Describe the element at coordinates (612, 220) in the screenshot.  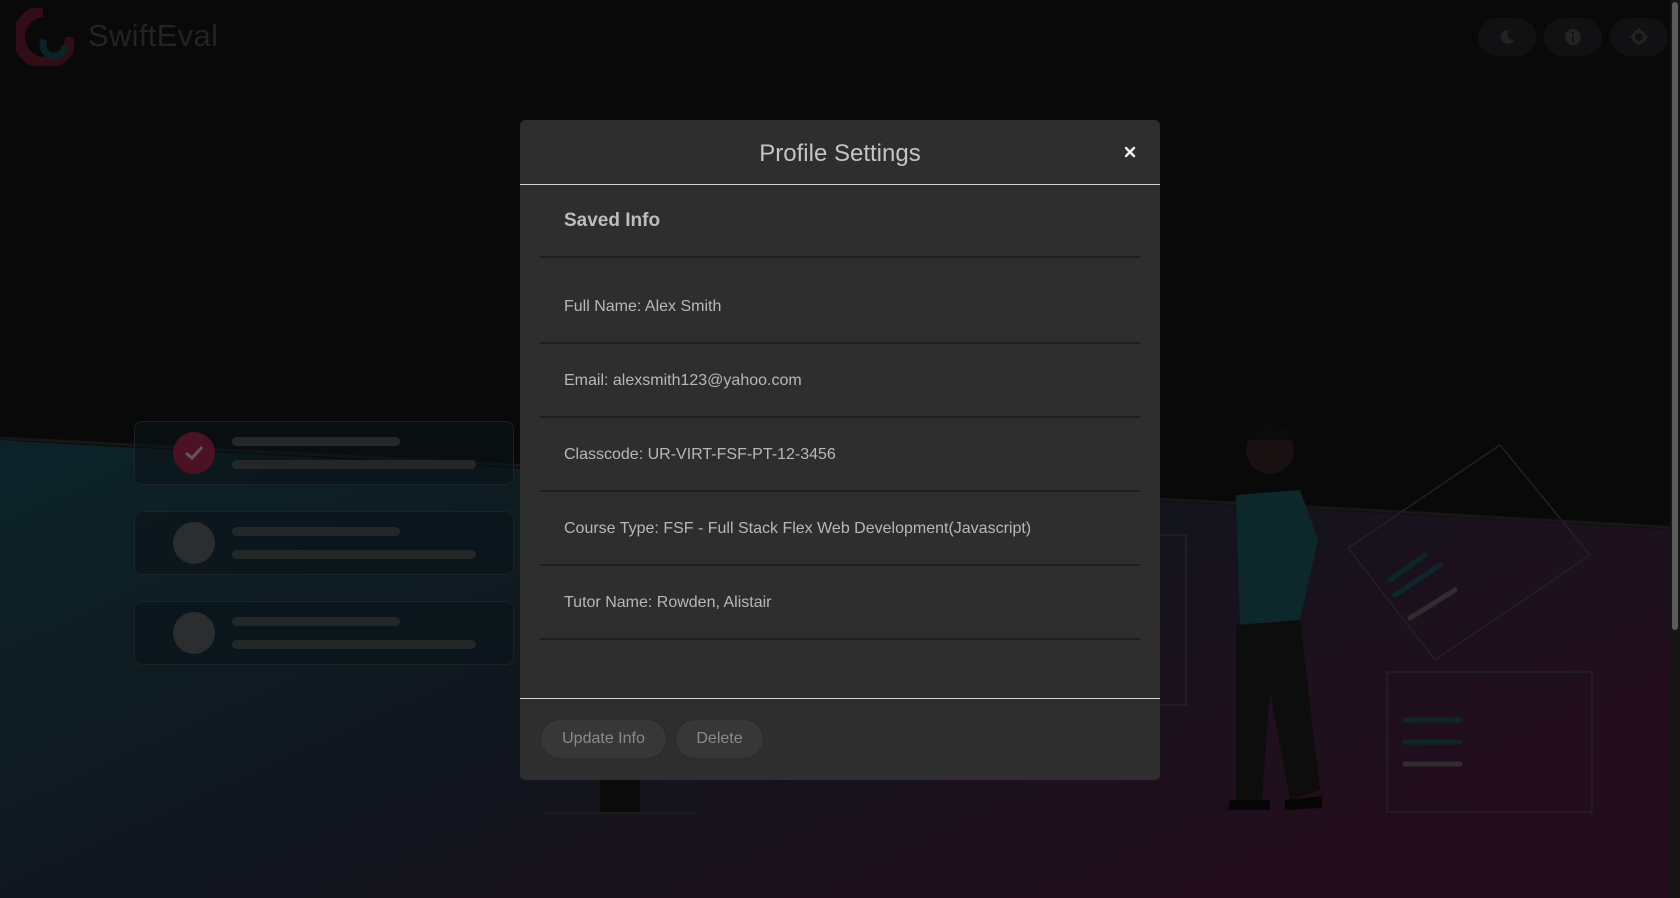
I see `section-heading: Saved Info` at that location.